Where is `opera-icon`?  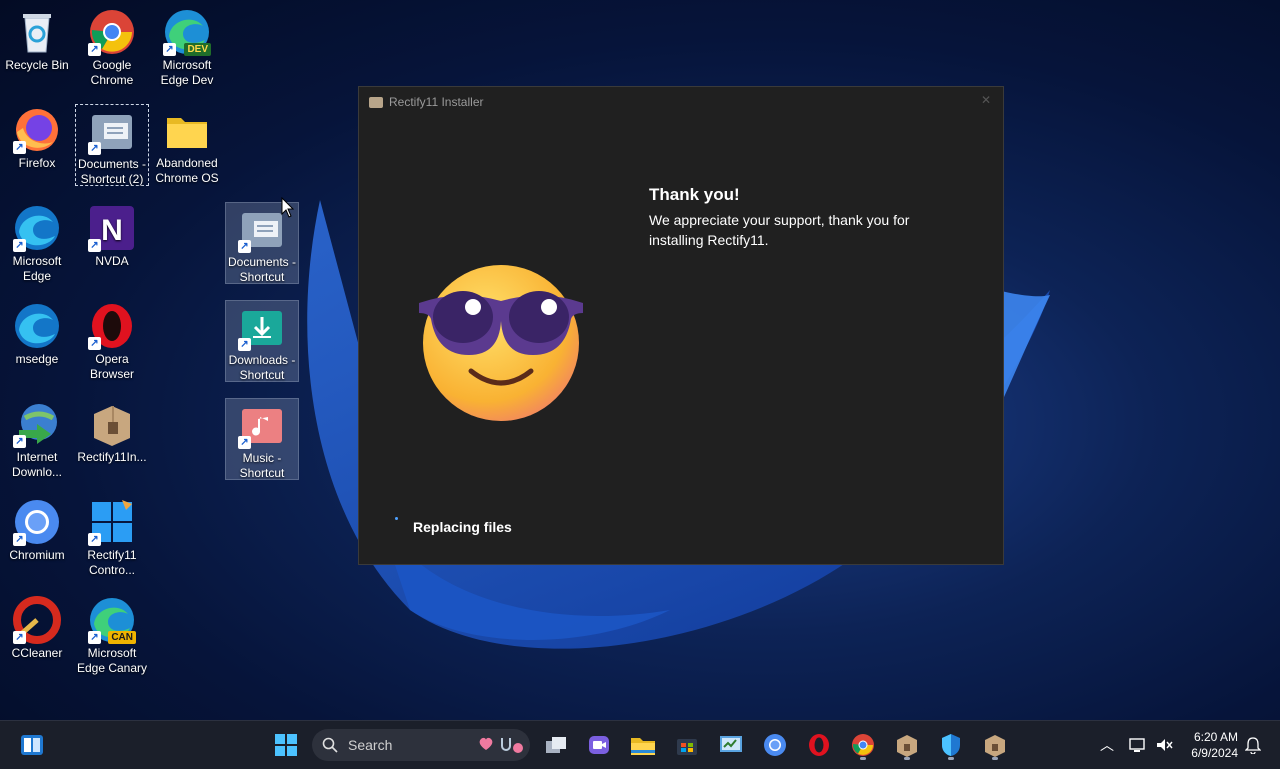
opera-icon is located at coordinates (819, 745).